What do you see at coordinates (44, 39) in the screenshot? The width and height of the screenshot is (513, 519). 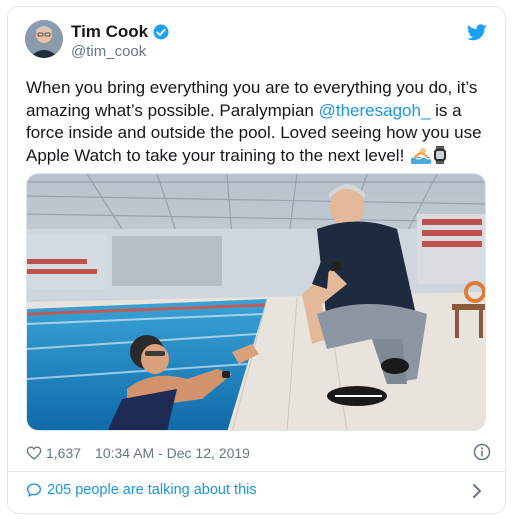 I see `avatar` at bounding box center [44, 39].